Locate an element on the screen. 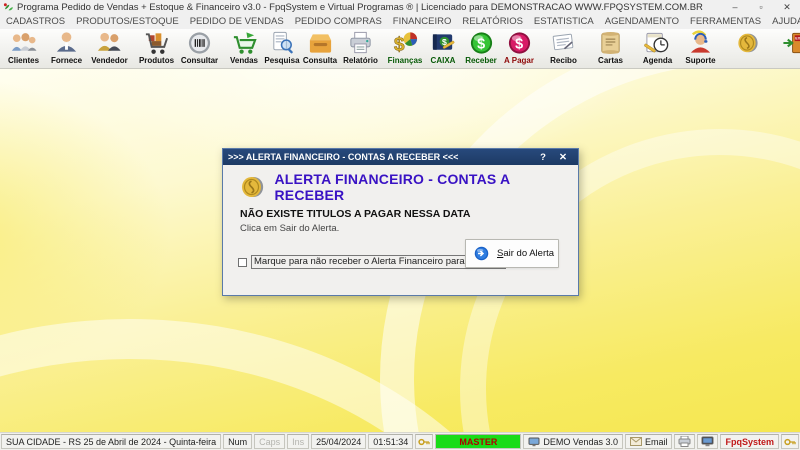  menu-relatorios: RELATÓRIOS is located at coordinates (492, 21).